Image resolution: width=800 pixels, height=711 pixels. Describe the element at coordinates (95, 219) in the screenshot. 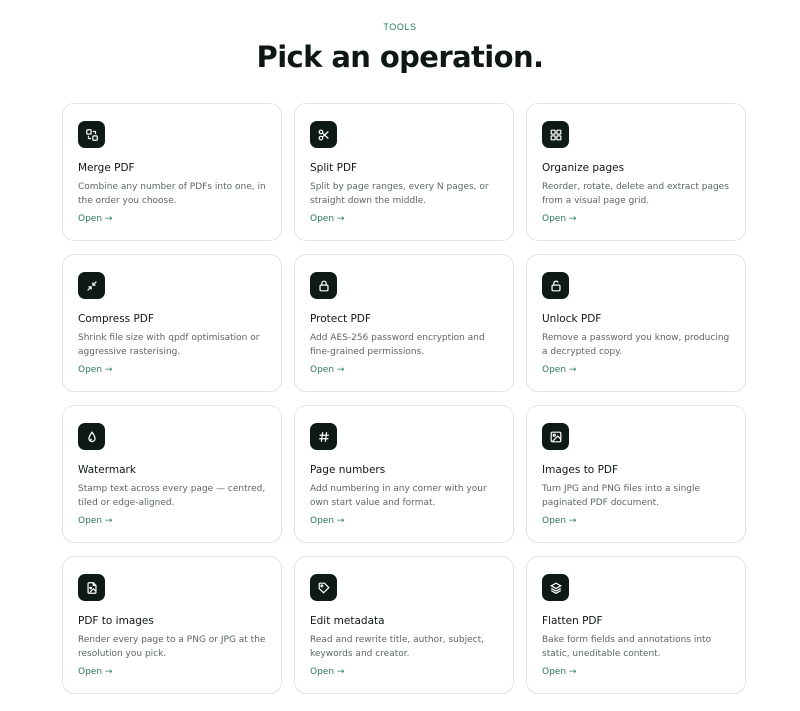

I see `open-merge-pdf-link: Open →` at that location.